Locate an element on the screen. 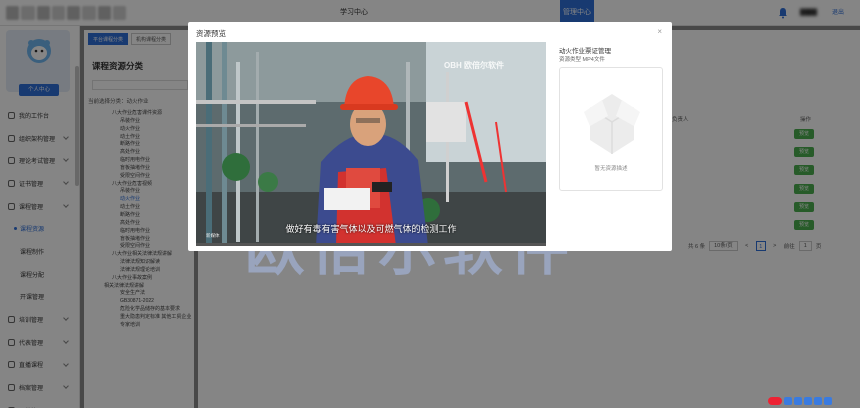 The height and width of the screenshot is (408, 860). user-icon is located at coordinates (818, 401).